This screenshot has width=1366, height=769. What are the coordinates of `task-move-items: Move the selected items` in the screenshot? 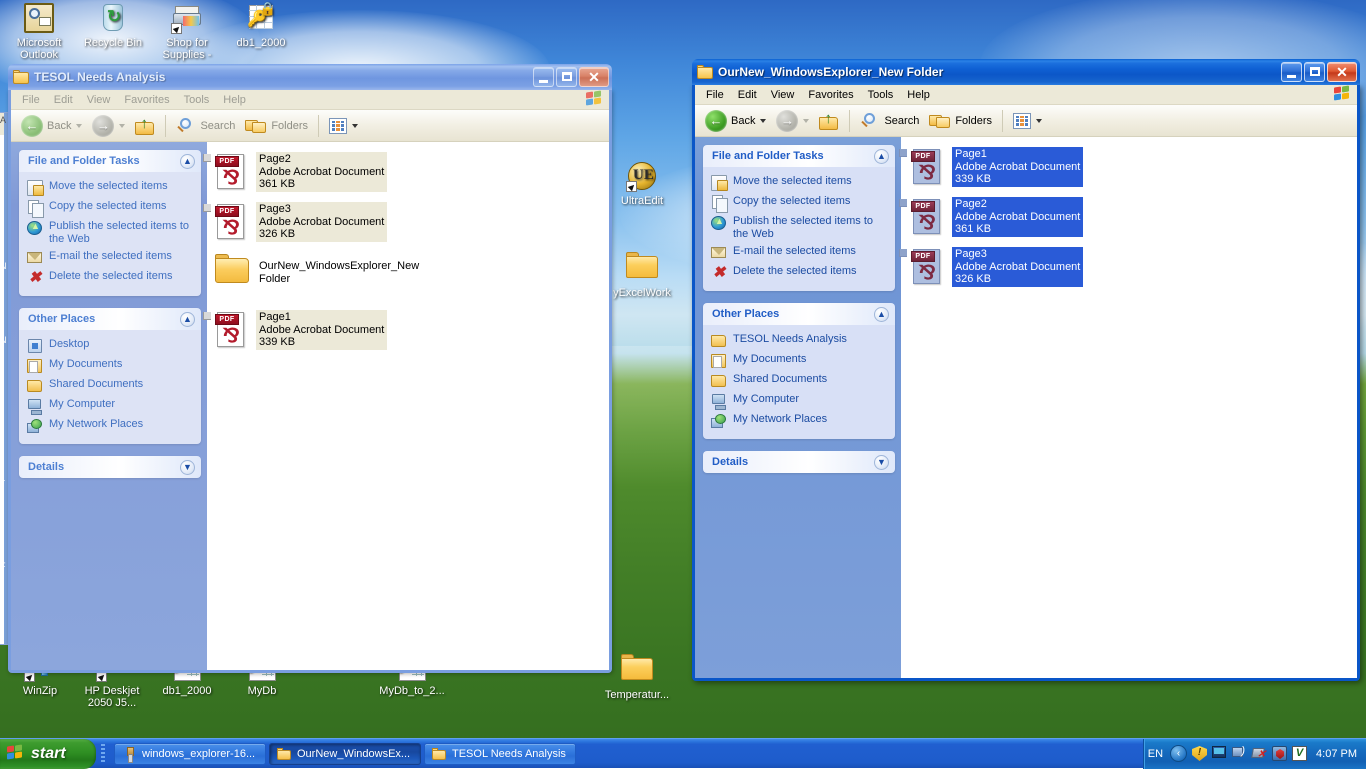 It's located at (801, 183).